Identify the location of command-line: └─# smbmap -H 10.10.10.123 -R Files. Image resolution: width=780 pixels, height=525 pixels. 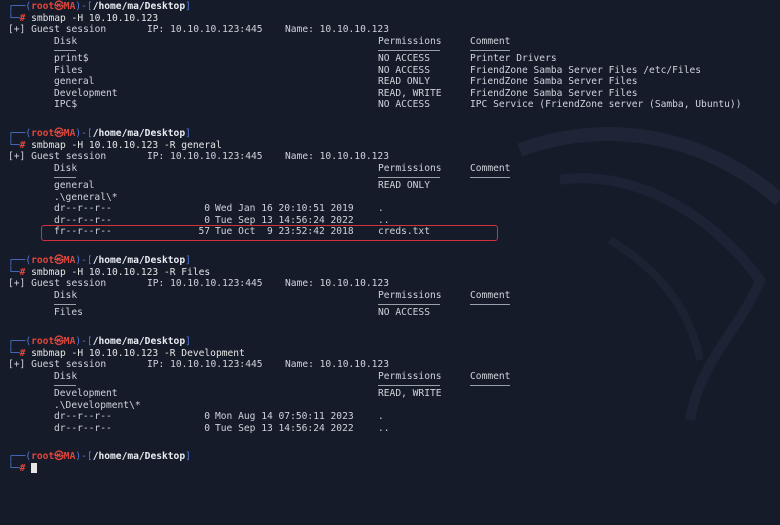
(109, 273).